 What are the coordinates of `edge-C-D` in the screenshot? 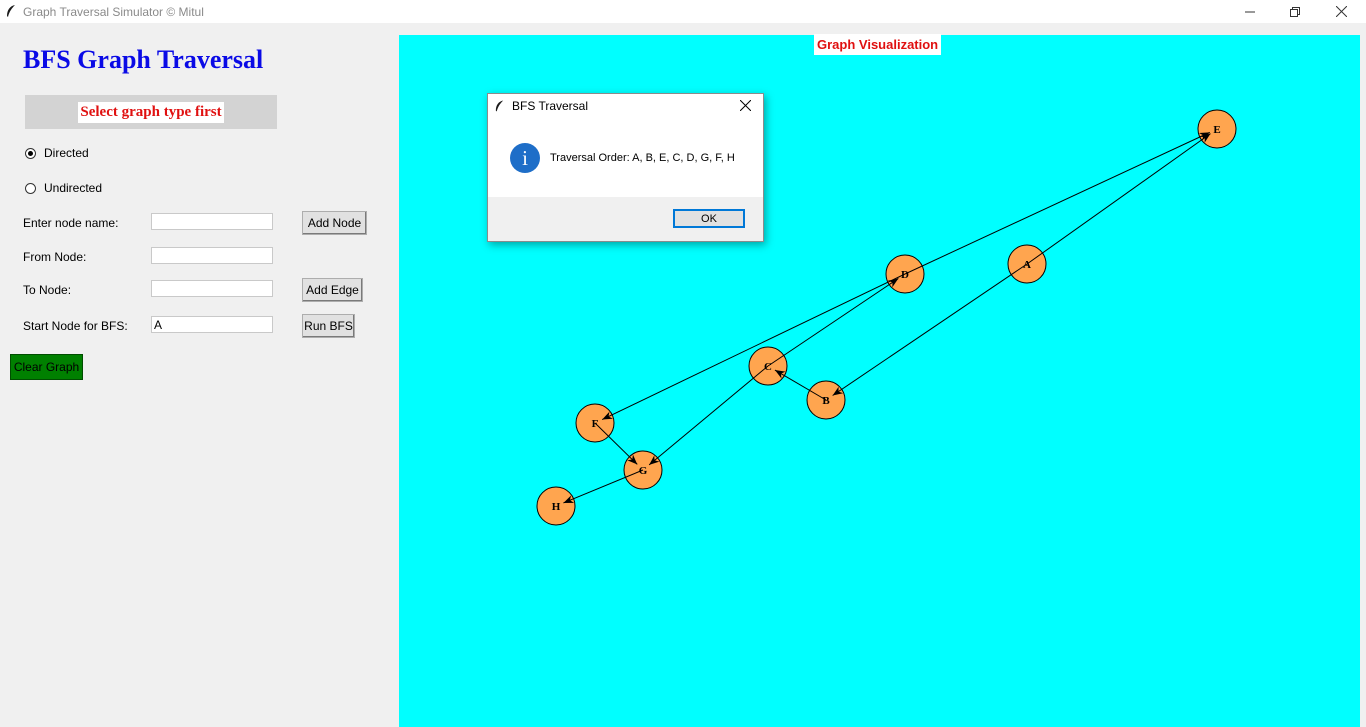 It's located at (833, 322).